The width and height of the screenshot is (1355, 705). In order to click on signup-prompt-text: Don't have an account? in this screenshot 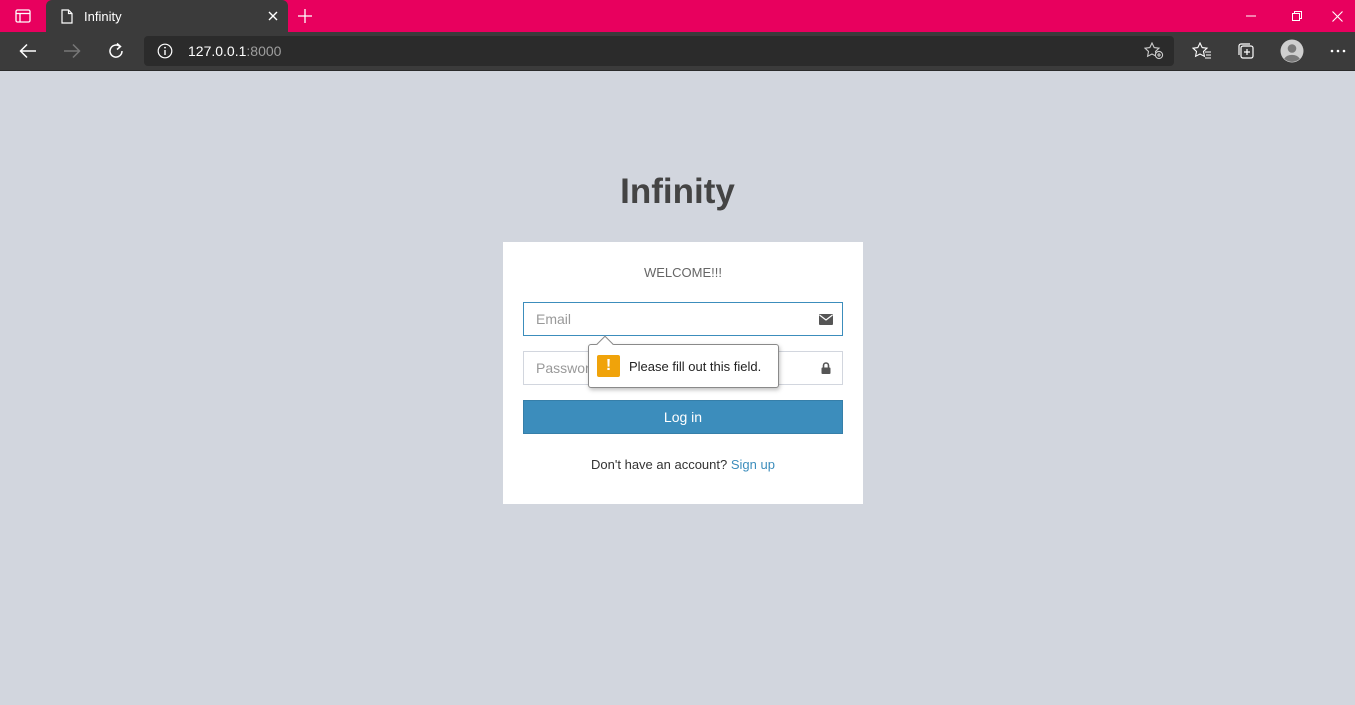, I will do `click(659, 464)`.